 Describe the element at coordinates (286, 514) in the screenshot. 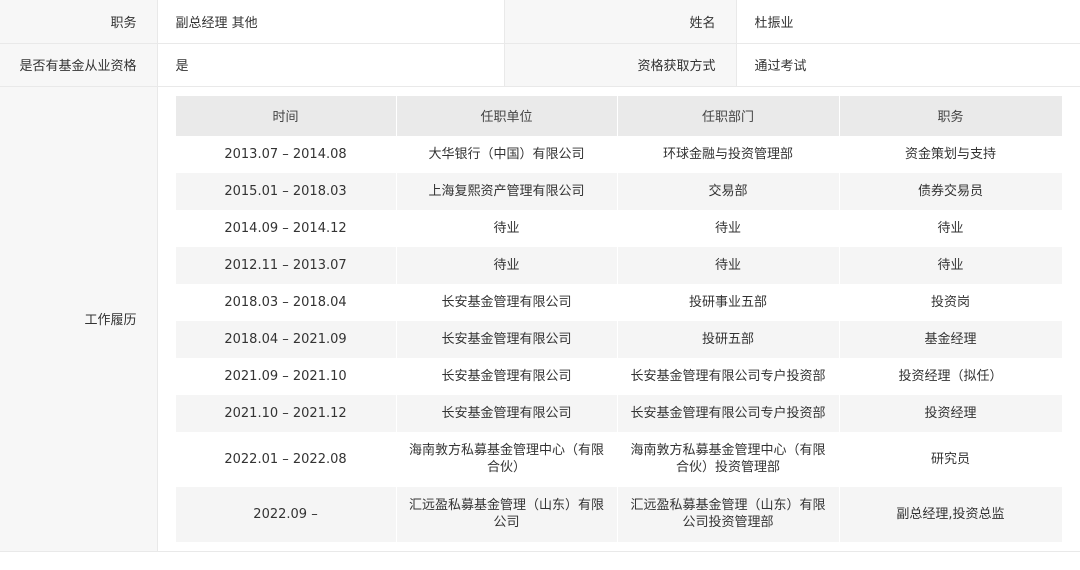

I see `cell-time: 2022.09 –` at that location.